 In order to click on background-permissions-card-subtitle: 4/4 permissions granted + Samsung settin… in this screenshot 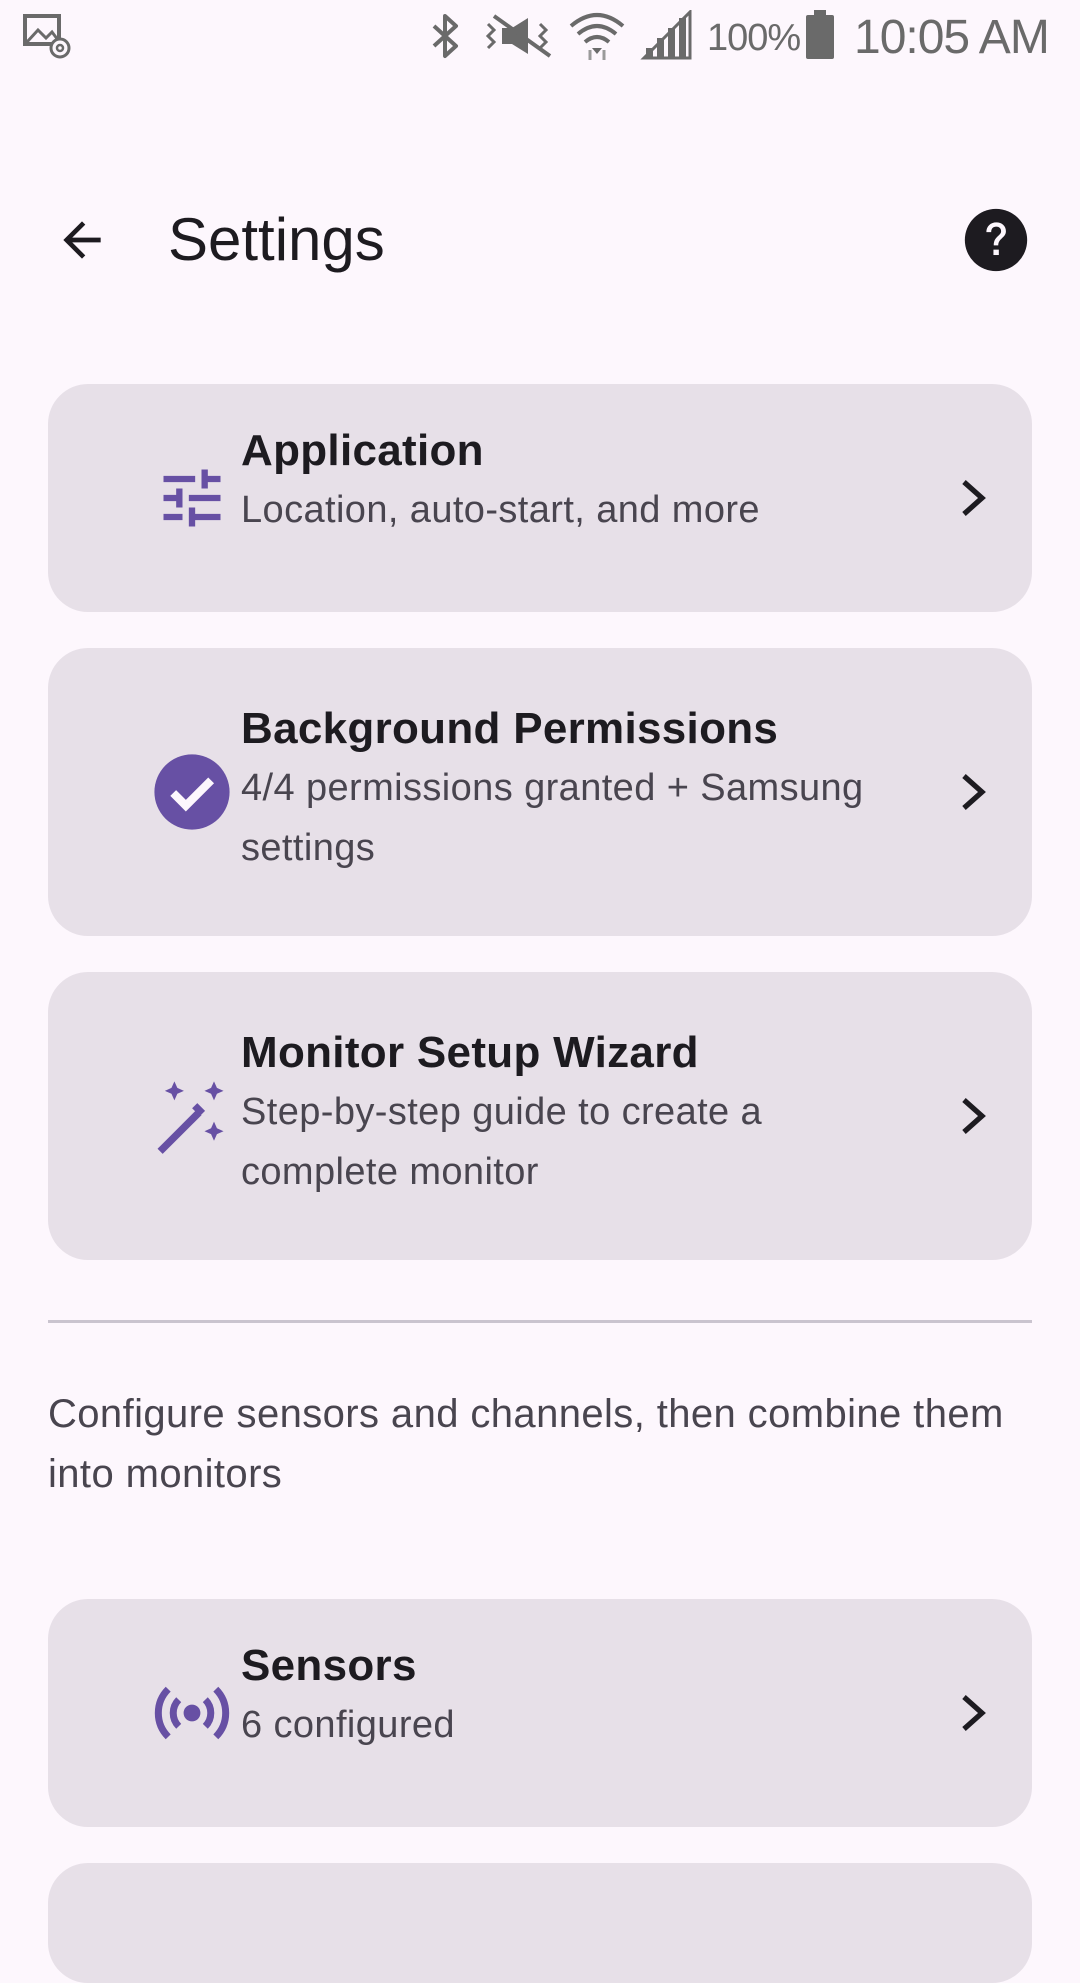, I will do `click(552, 818)`.